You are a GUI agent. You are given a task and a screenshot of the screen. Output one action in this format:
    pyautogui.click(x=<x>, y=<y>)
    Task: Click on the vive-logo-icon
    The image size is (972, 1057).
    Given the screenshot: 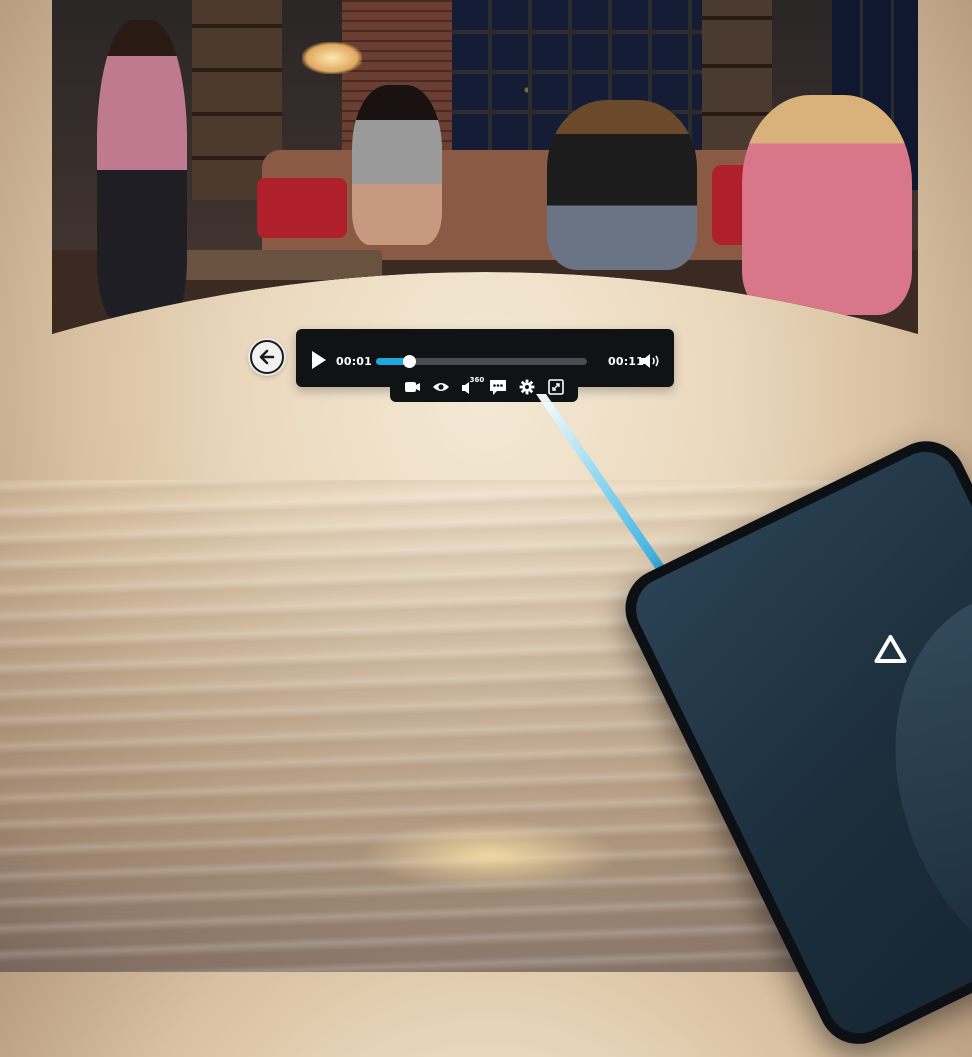 What is the action you would take?
    pyautogui.click(x=890, y=648)
    